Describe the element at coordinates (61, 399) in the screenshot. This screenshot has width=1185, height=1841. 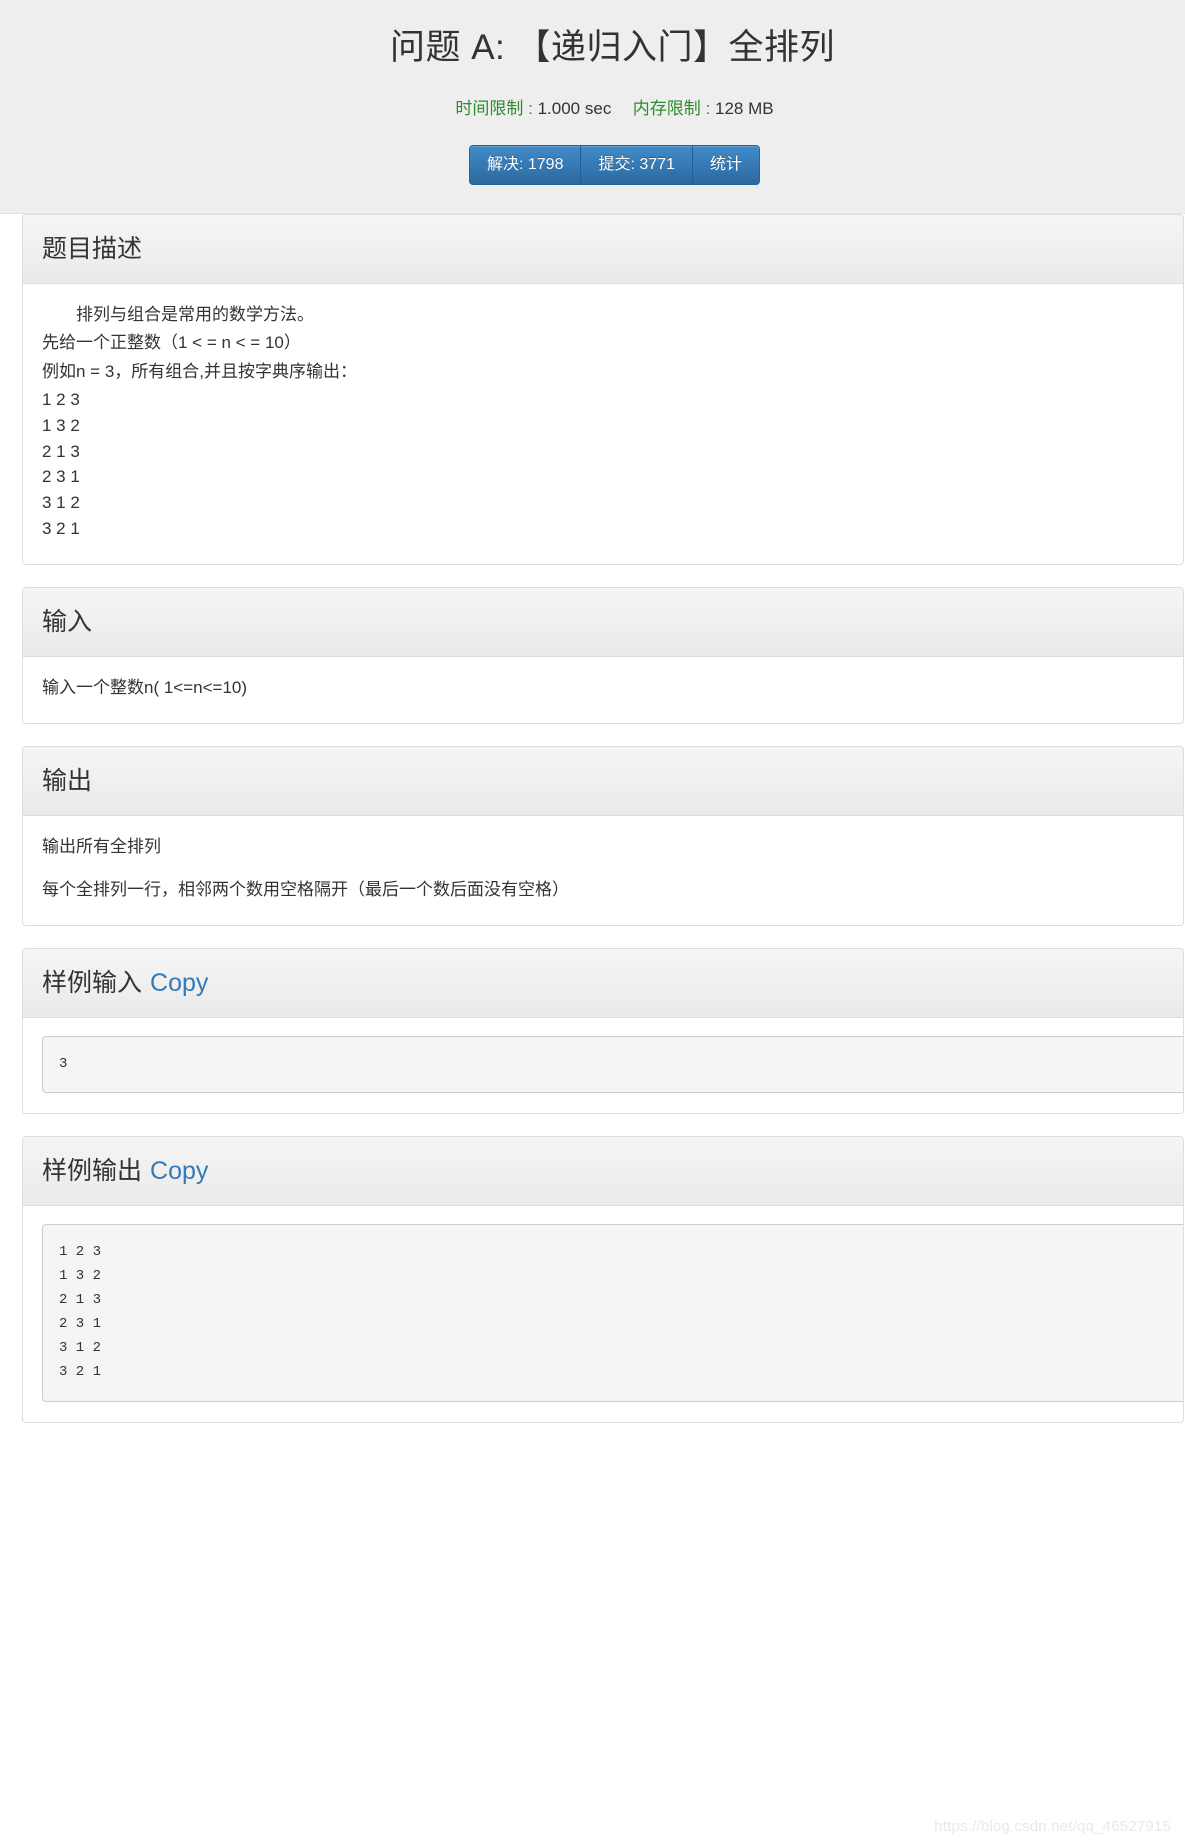
I see `permutation-line: 1 2 3` at that location.